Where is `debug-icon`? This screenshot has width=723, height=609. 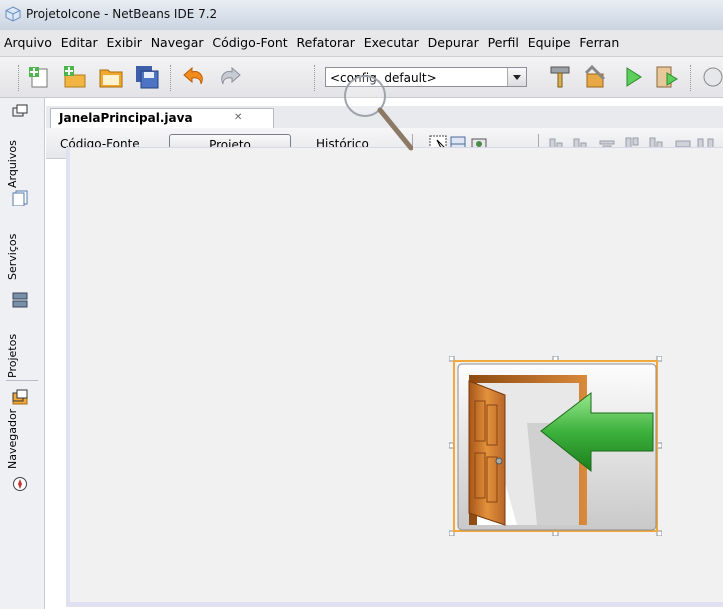 debug-icon is located at coordinates (667, 77).